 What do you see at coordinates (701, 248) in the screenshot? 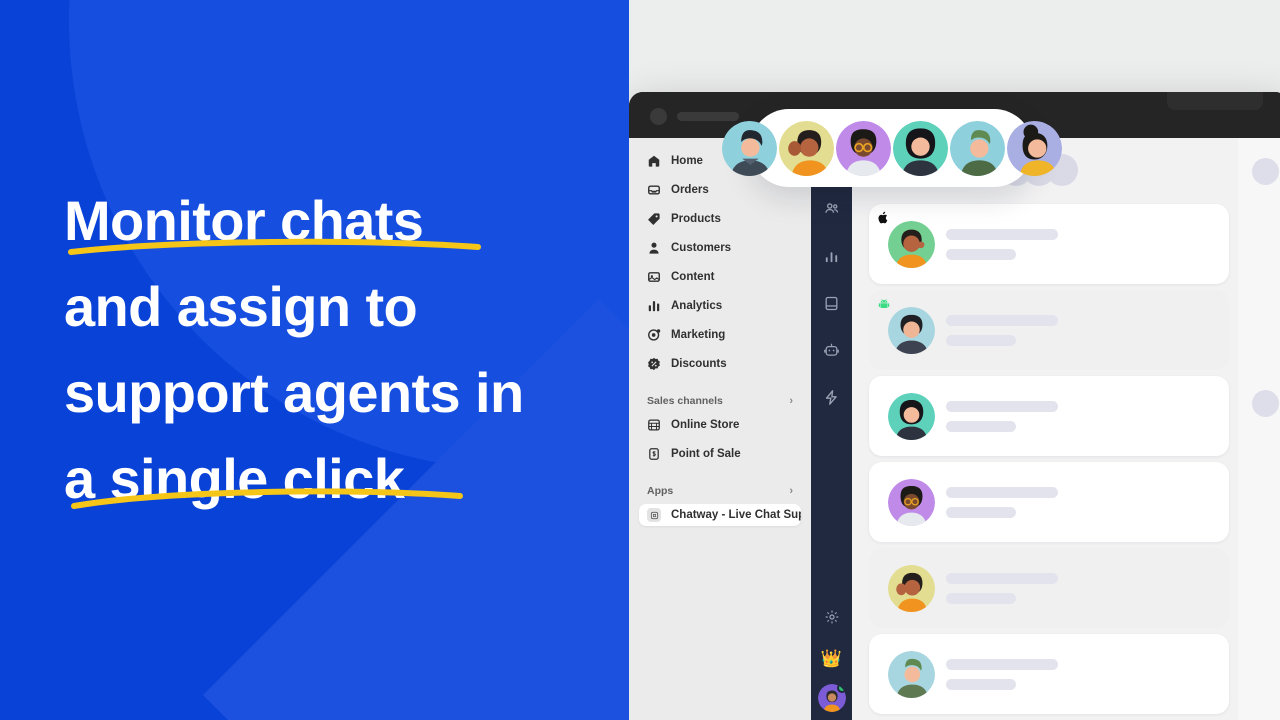
I see `sidebar-item-label: Customers` at bounding box center [701, 248].